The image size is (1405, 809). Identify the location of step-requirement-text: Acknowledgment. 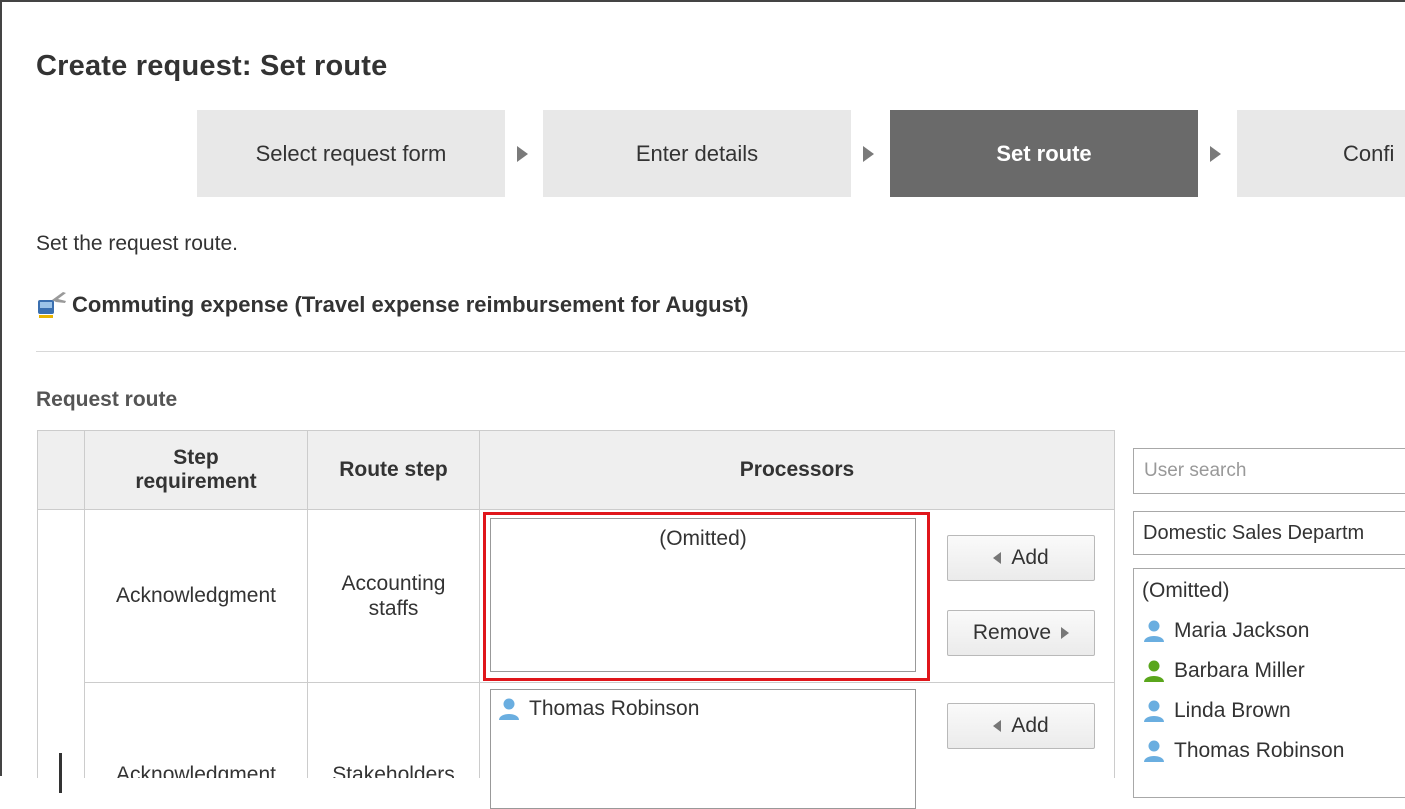
(196, 770).